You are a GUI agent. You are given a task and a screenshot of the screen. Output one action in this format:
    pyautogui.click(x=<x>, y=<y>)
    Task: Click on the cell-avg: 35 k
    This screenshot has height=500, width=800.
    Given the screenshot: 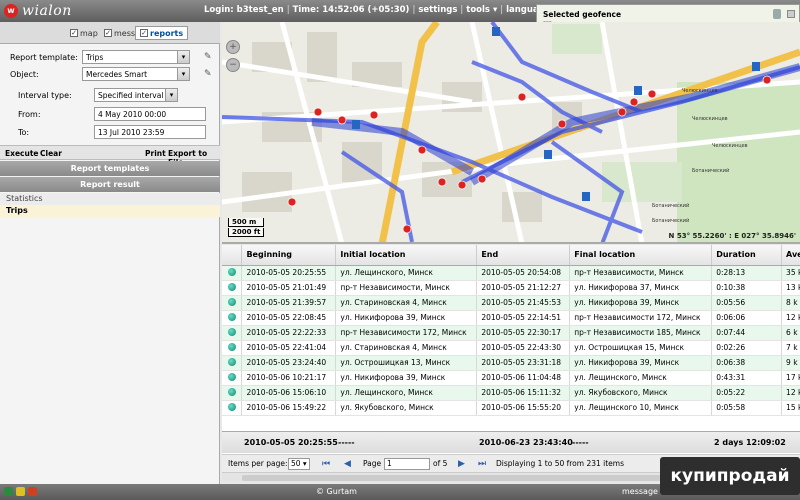 What is the action you would take?
    pyautogui.click(x=790, y=273)
    